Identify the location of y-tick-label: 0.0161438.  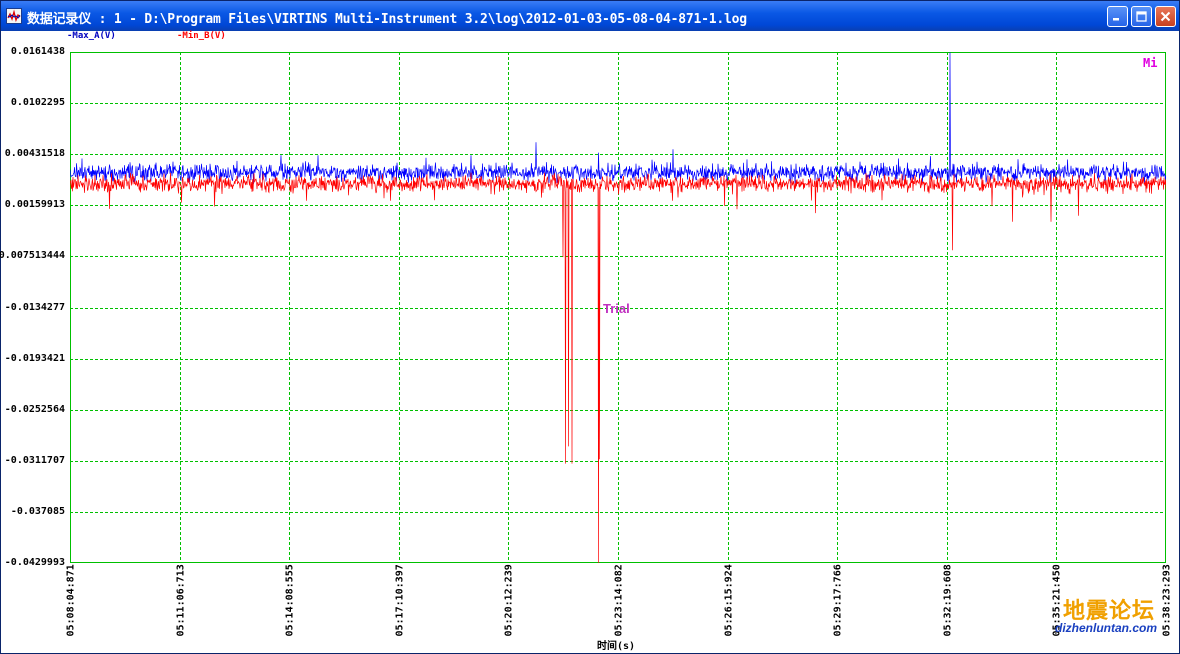
(37, 51).